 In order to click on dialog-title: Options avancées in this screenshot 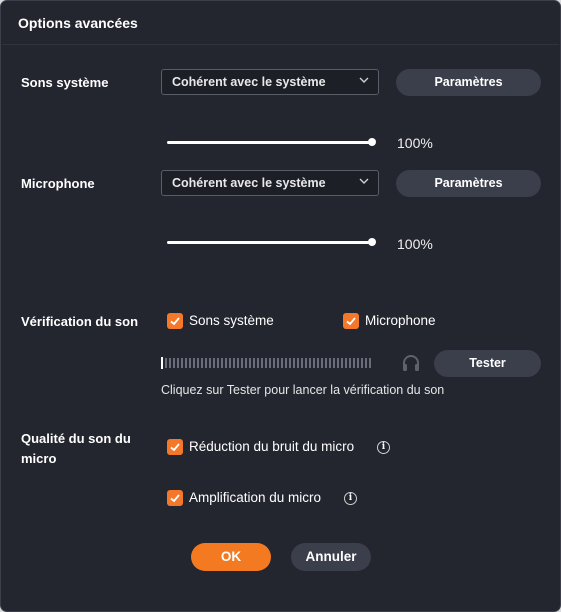, I will do `click(78, 23)`.